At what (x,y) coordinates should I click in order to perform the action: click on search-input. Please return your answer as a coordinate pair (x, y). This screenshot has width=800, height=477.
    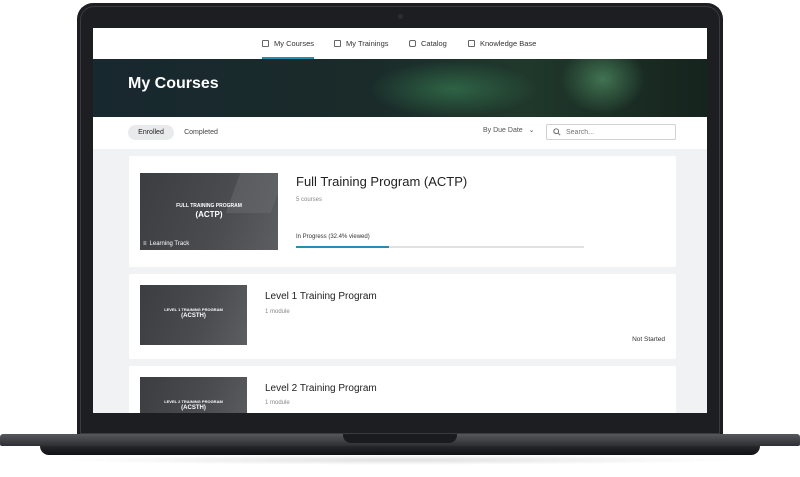
    Looking at the image, I should click on (616, 132).